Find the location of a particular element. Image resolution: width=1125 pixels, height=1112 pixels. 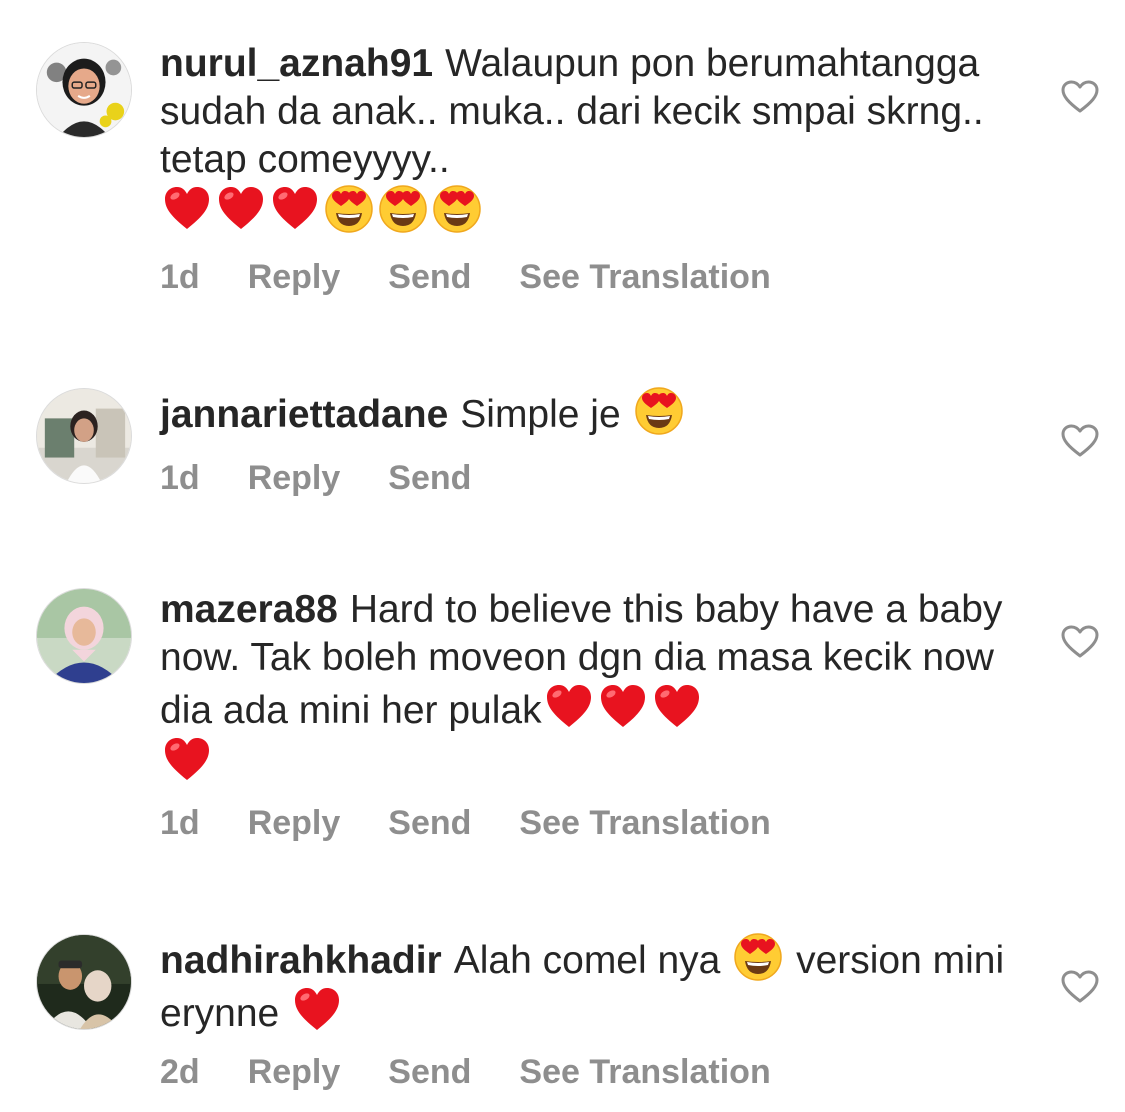

comment-body: jannariettadane Simple je is located at coordinates (590, 412).